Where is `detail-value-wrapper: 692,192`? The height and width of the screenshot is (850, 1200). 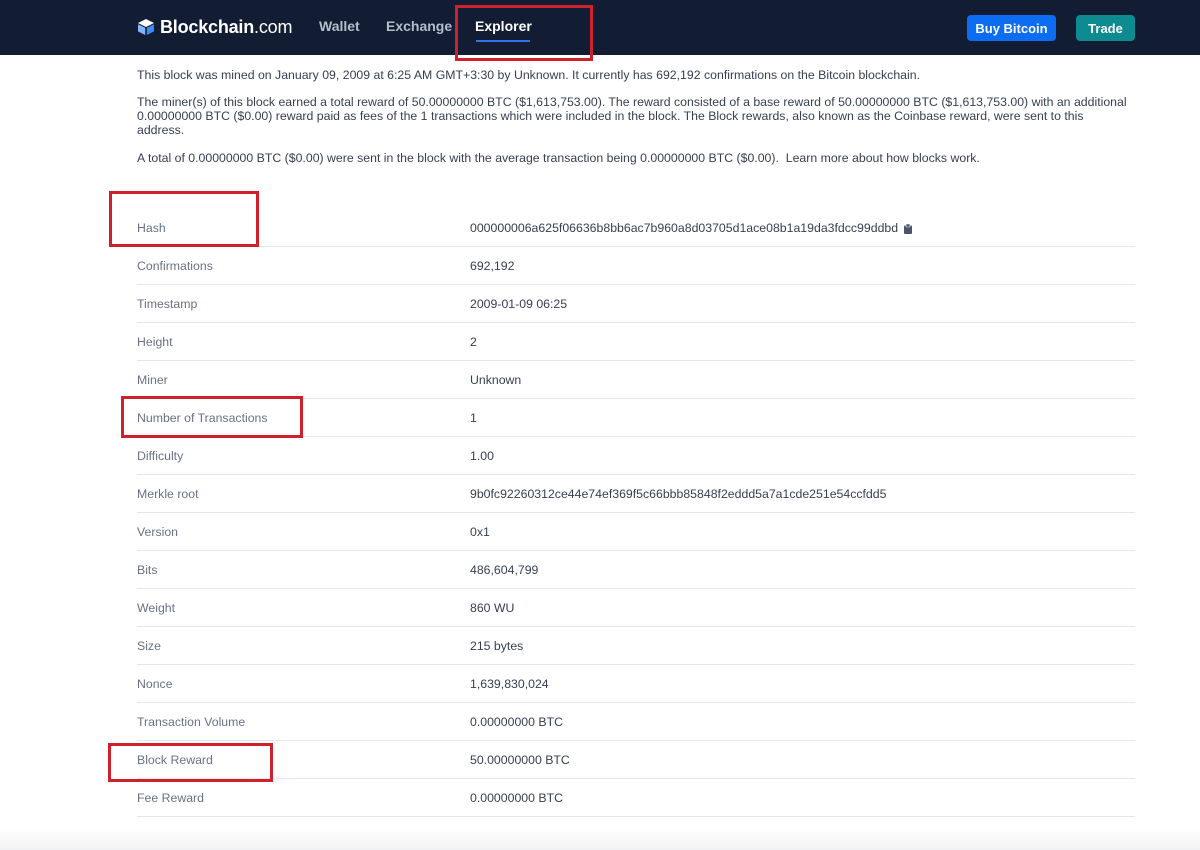 detail-value-wrapper: 692,192 is located at coordinates (492, 266).